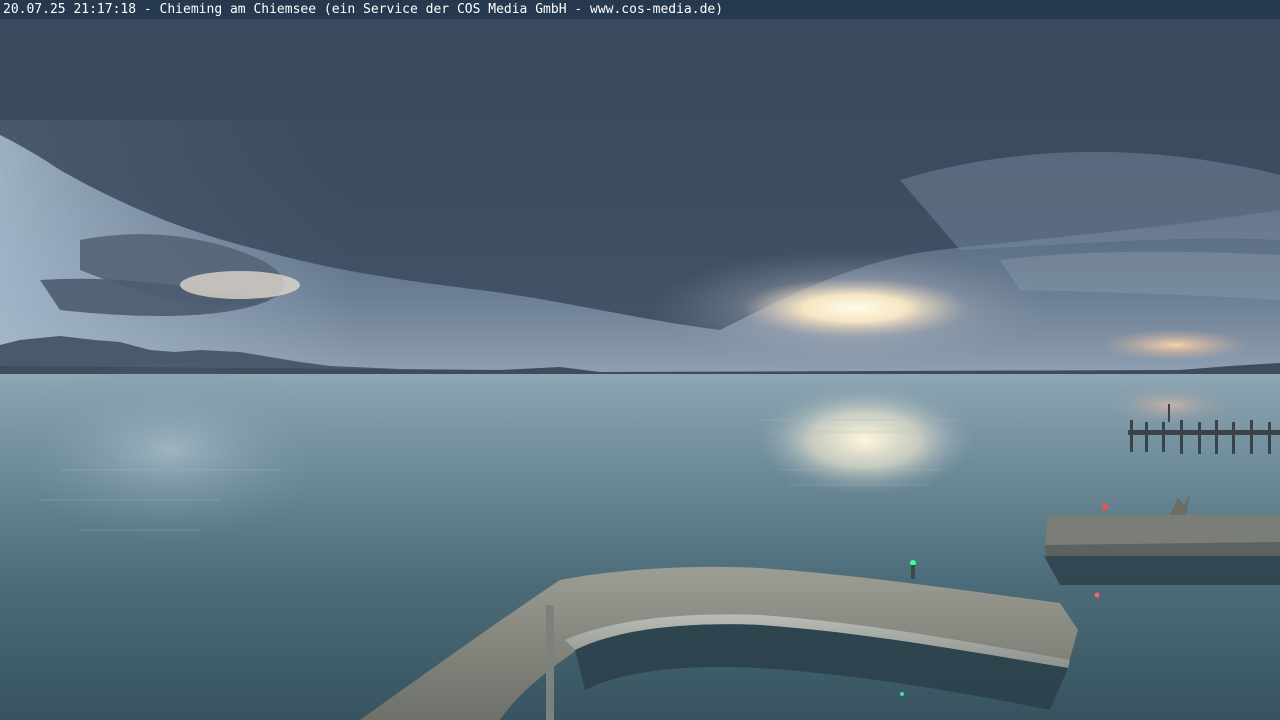 The height and width of the screenshot is (720, 1280). I want to click on left-glow, so click(240, 285).